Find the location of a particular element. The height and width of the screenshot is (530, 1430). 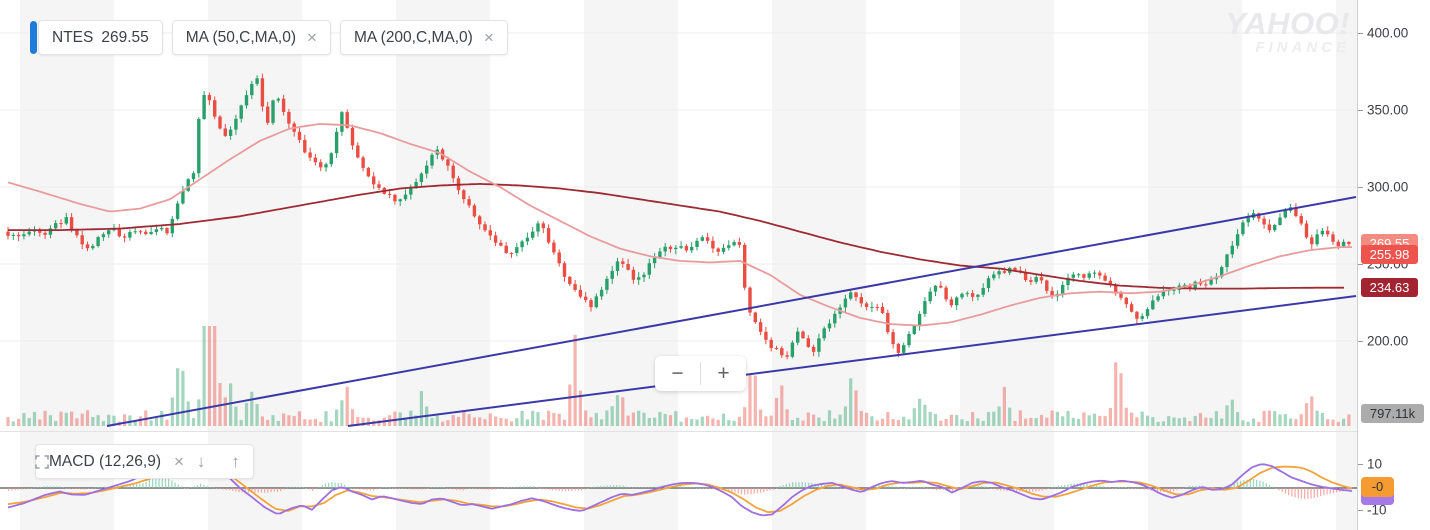

ticker-last-price: 269.55 is located at coordinates (125, 37).